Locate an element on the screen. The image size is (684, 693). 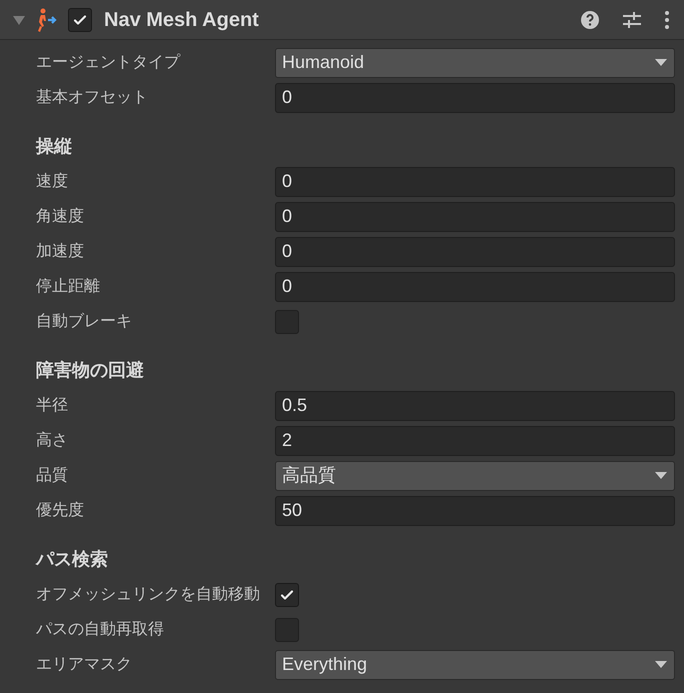
foldout-arrow-icon is located at coordinates (19, 20).